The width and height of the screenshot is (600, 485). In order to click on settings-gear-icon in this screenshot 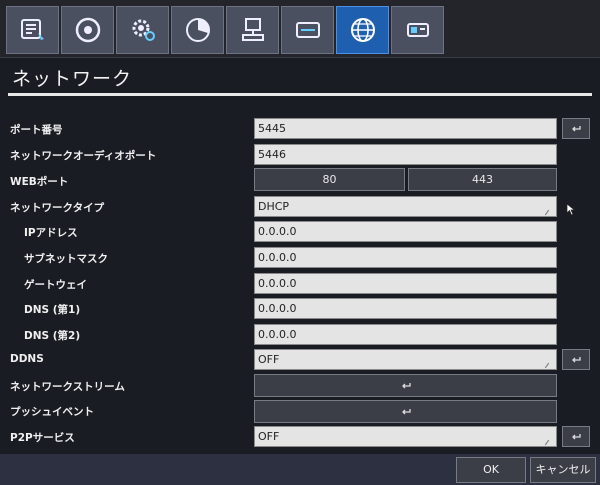, I will do `click(143, 30)`.